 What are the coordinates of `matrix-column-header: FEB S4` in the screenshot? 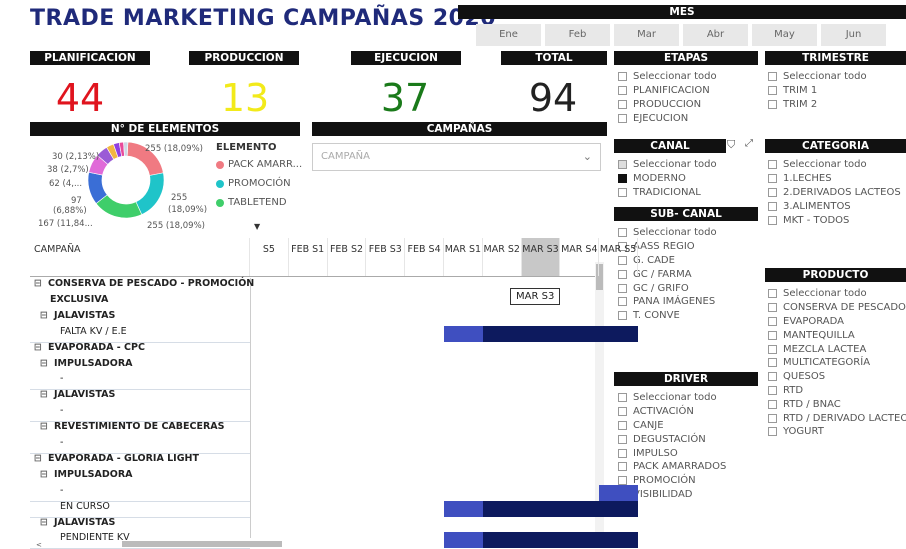 It's located at (424, 257).